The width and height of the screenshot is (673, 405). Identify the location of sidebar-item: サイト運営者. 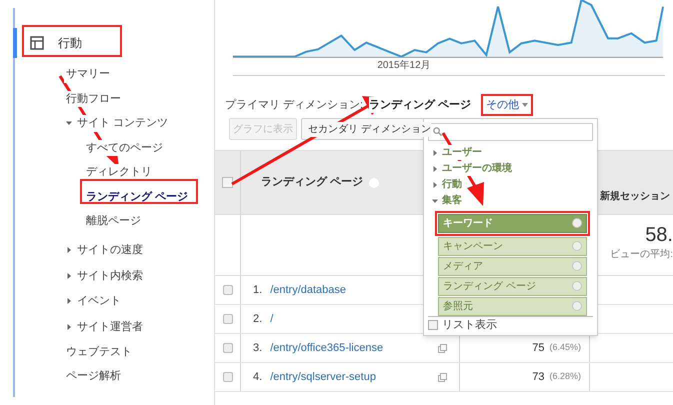
(110, 326).